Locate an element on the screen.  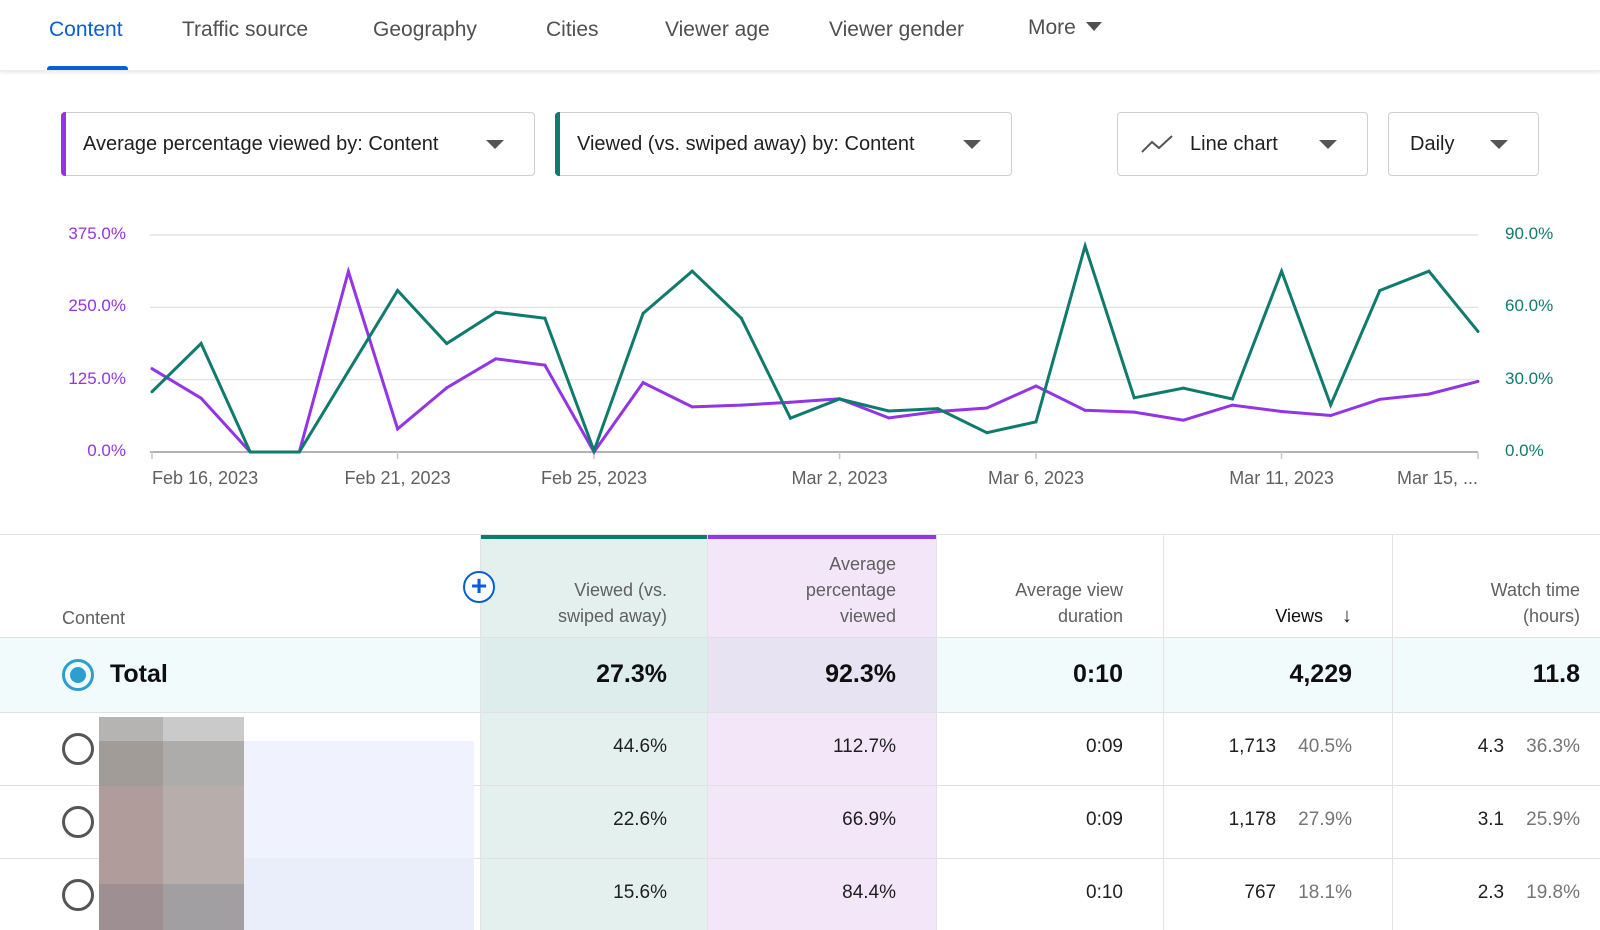
tab-content: Content is located at coordinates (86, 30).